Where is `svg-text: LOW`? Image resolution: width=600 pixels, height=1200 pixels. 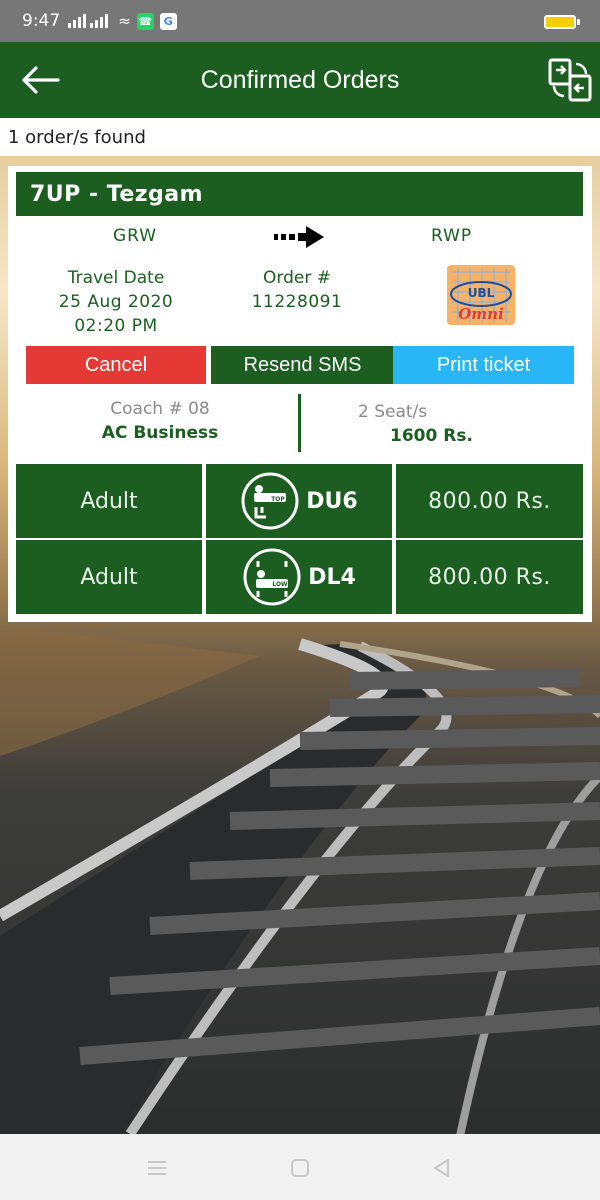
svg-text: LOW is located at coordinates (281, 584).